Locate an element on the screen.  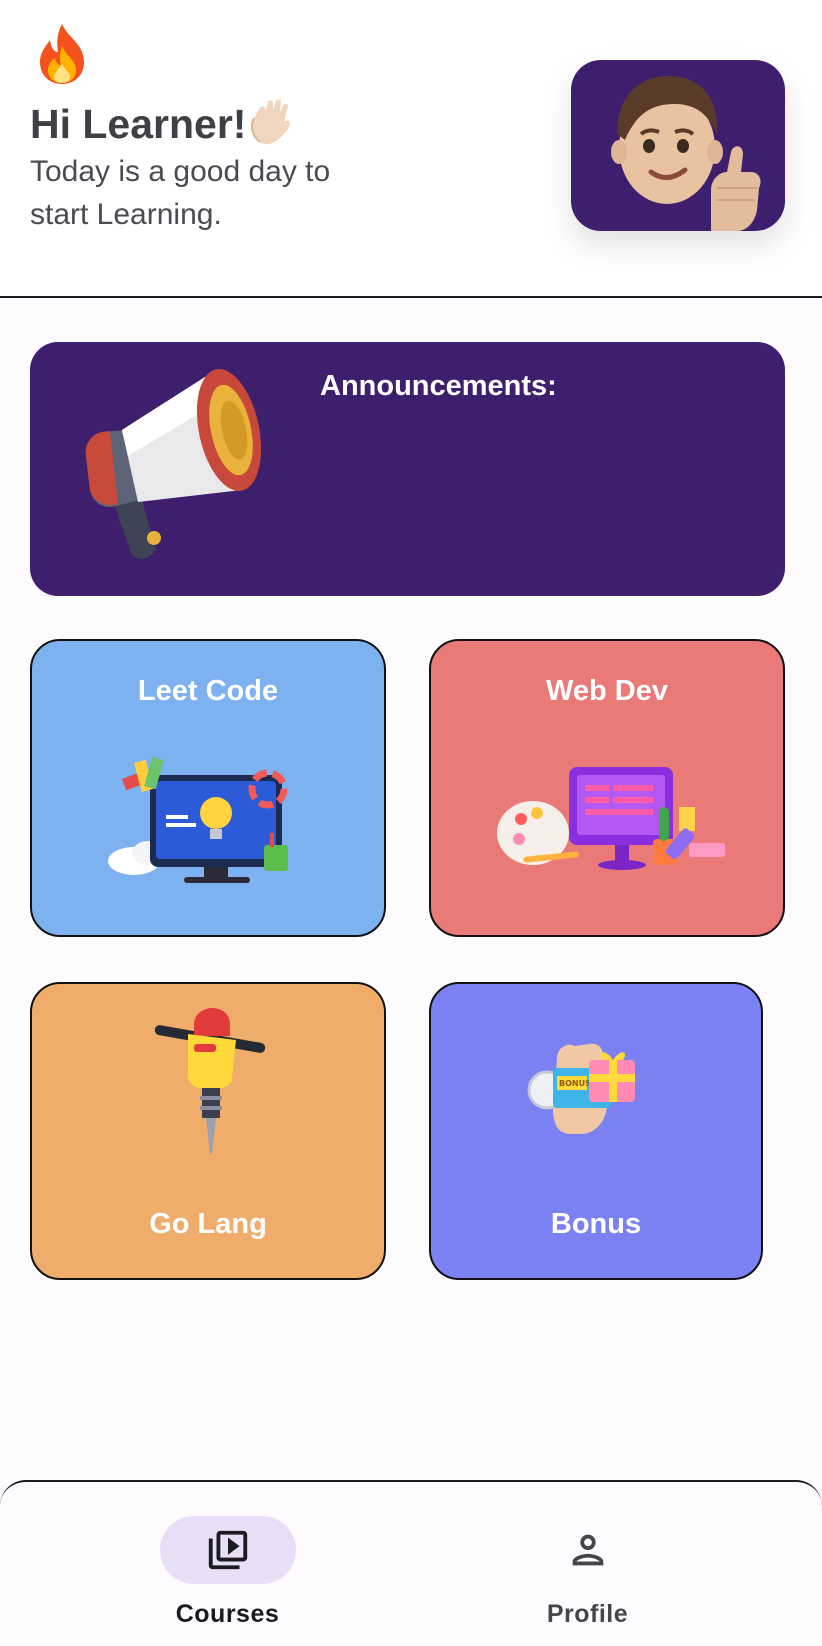
bottom-navigation: Courses Profile is located at coordinates (411, 1563).